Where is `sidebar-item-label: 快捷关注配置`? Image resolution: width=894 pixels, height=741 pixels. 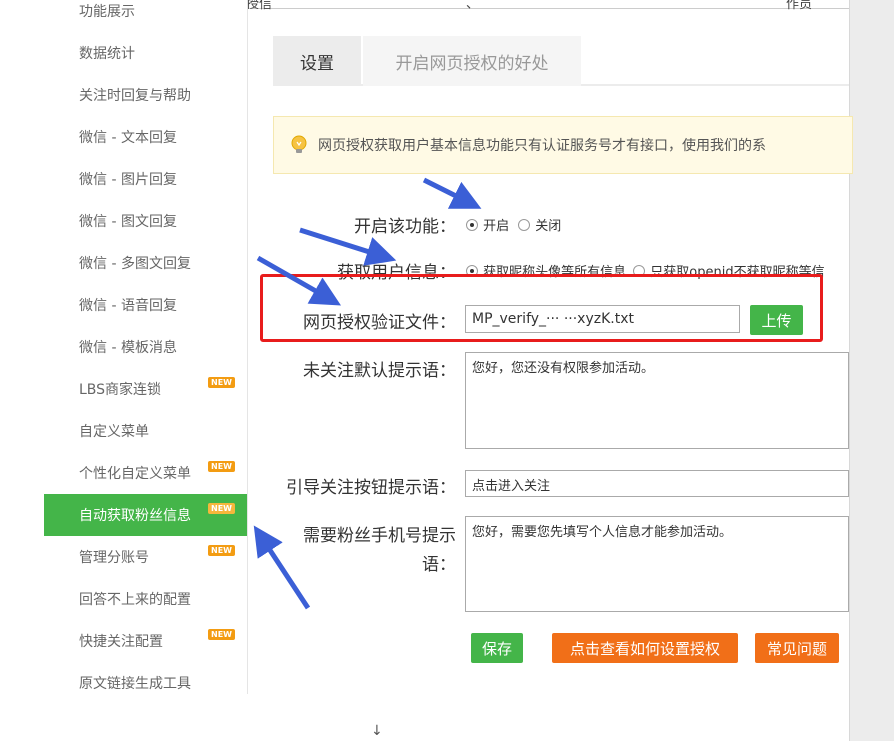 sidebar-item-label: 快捷关注配置 is located at coordinates (121, 642).